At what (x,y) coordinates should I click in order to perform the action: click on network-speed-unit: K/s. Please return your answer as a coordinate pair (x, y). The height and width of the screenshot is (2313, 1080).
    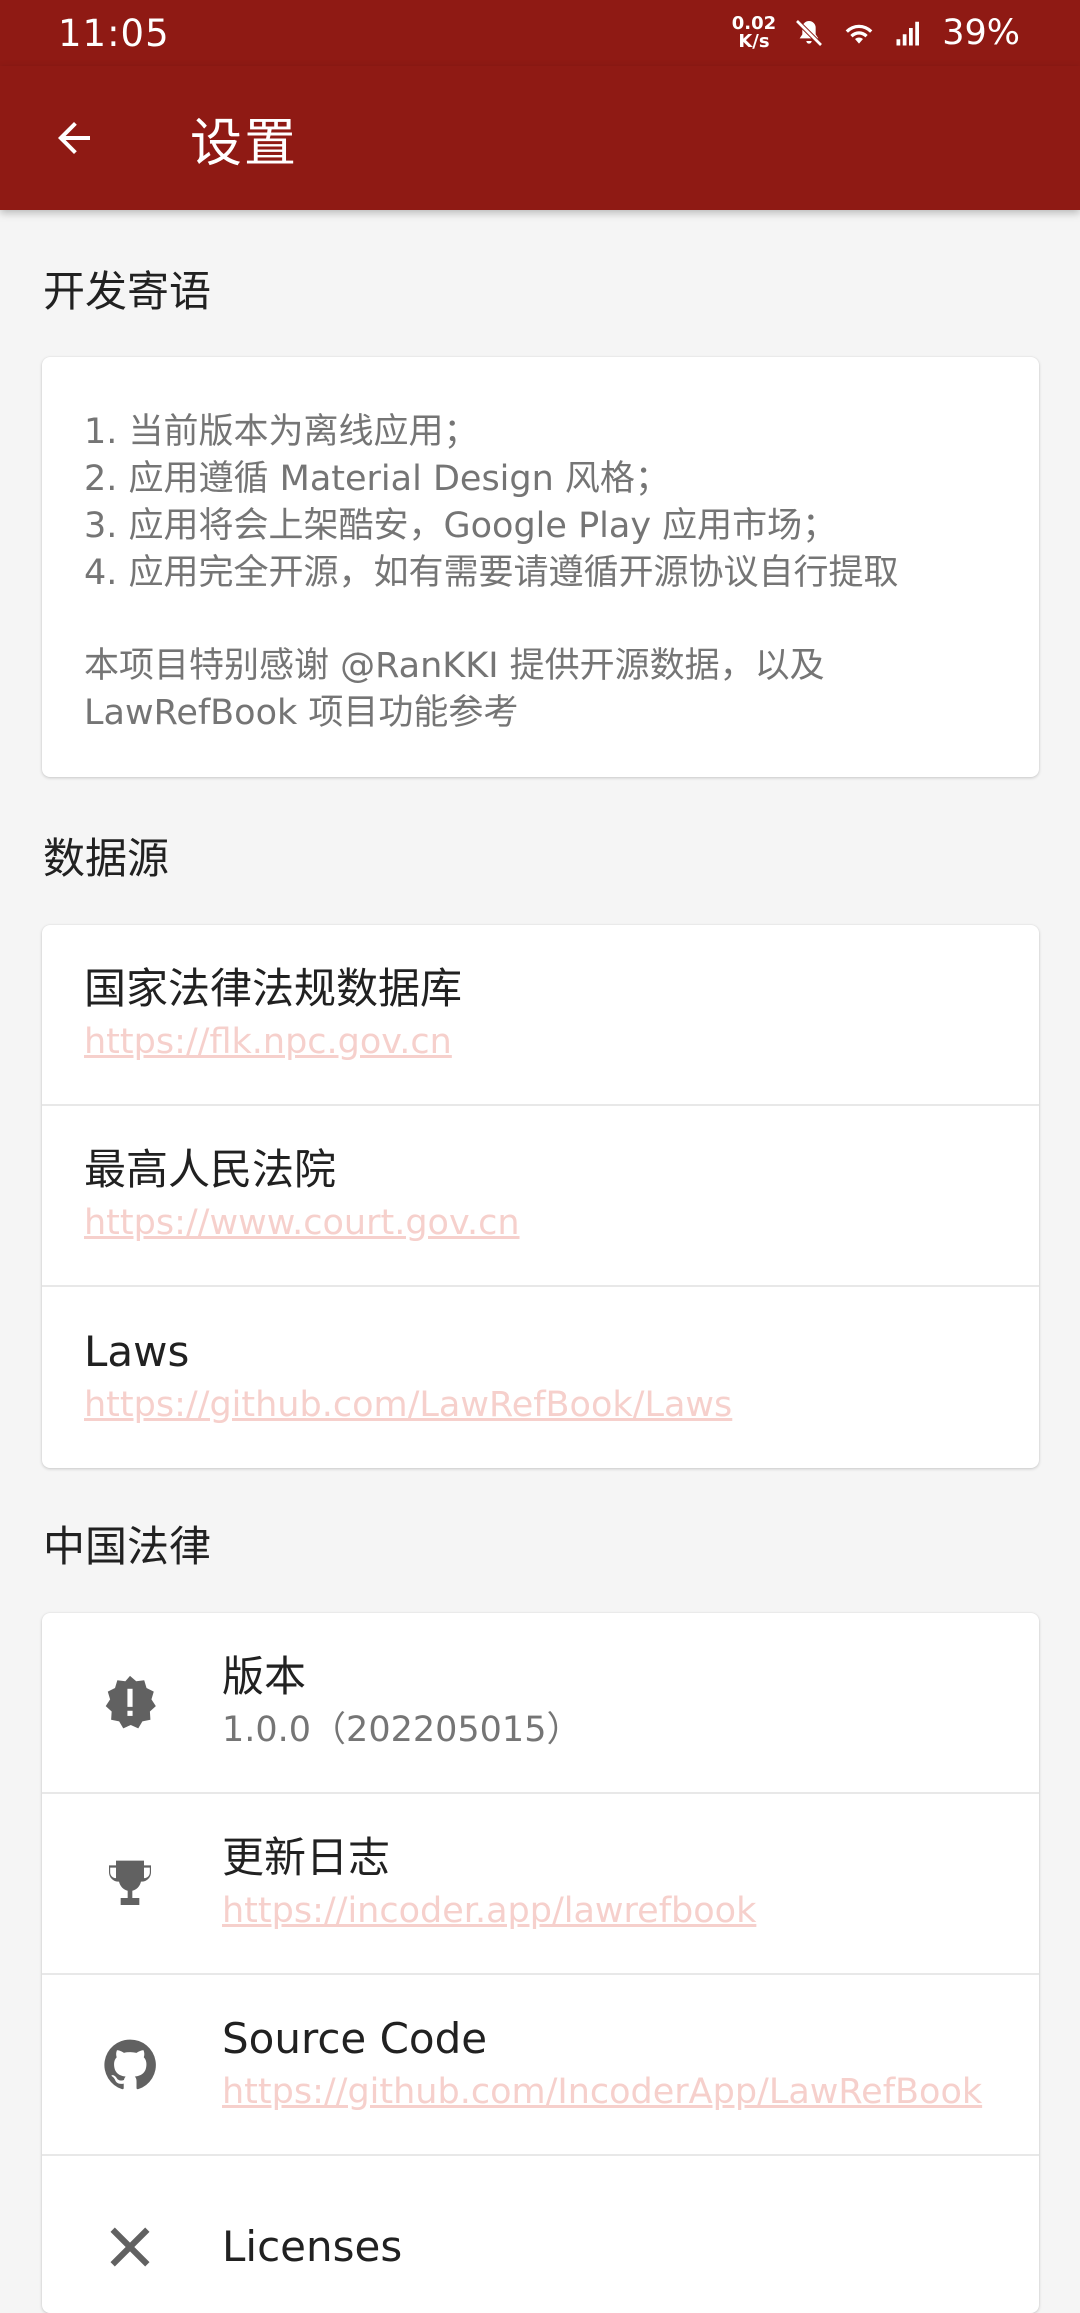
    Looking at the image, I should click on (754, 41).